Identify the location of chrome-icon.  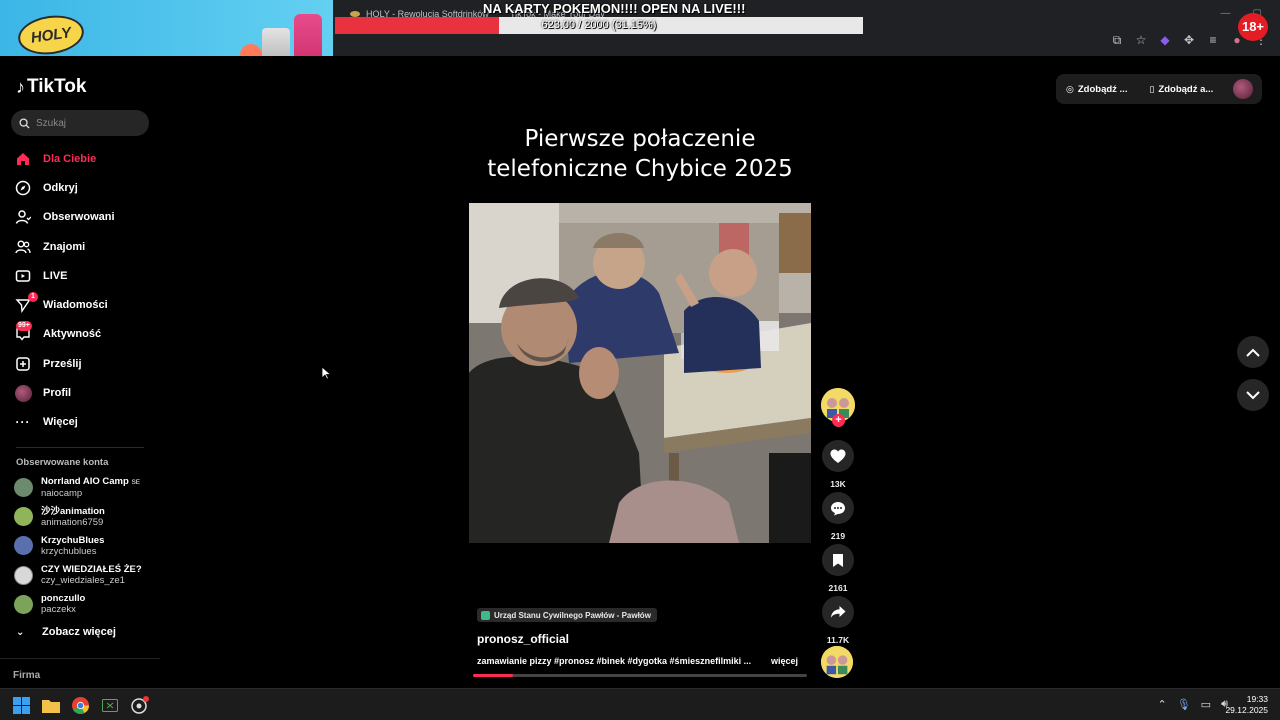
(80, 705).